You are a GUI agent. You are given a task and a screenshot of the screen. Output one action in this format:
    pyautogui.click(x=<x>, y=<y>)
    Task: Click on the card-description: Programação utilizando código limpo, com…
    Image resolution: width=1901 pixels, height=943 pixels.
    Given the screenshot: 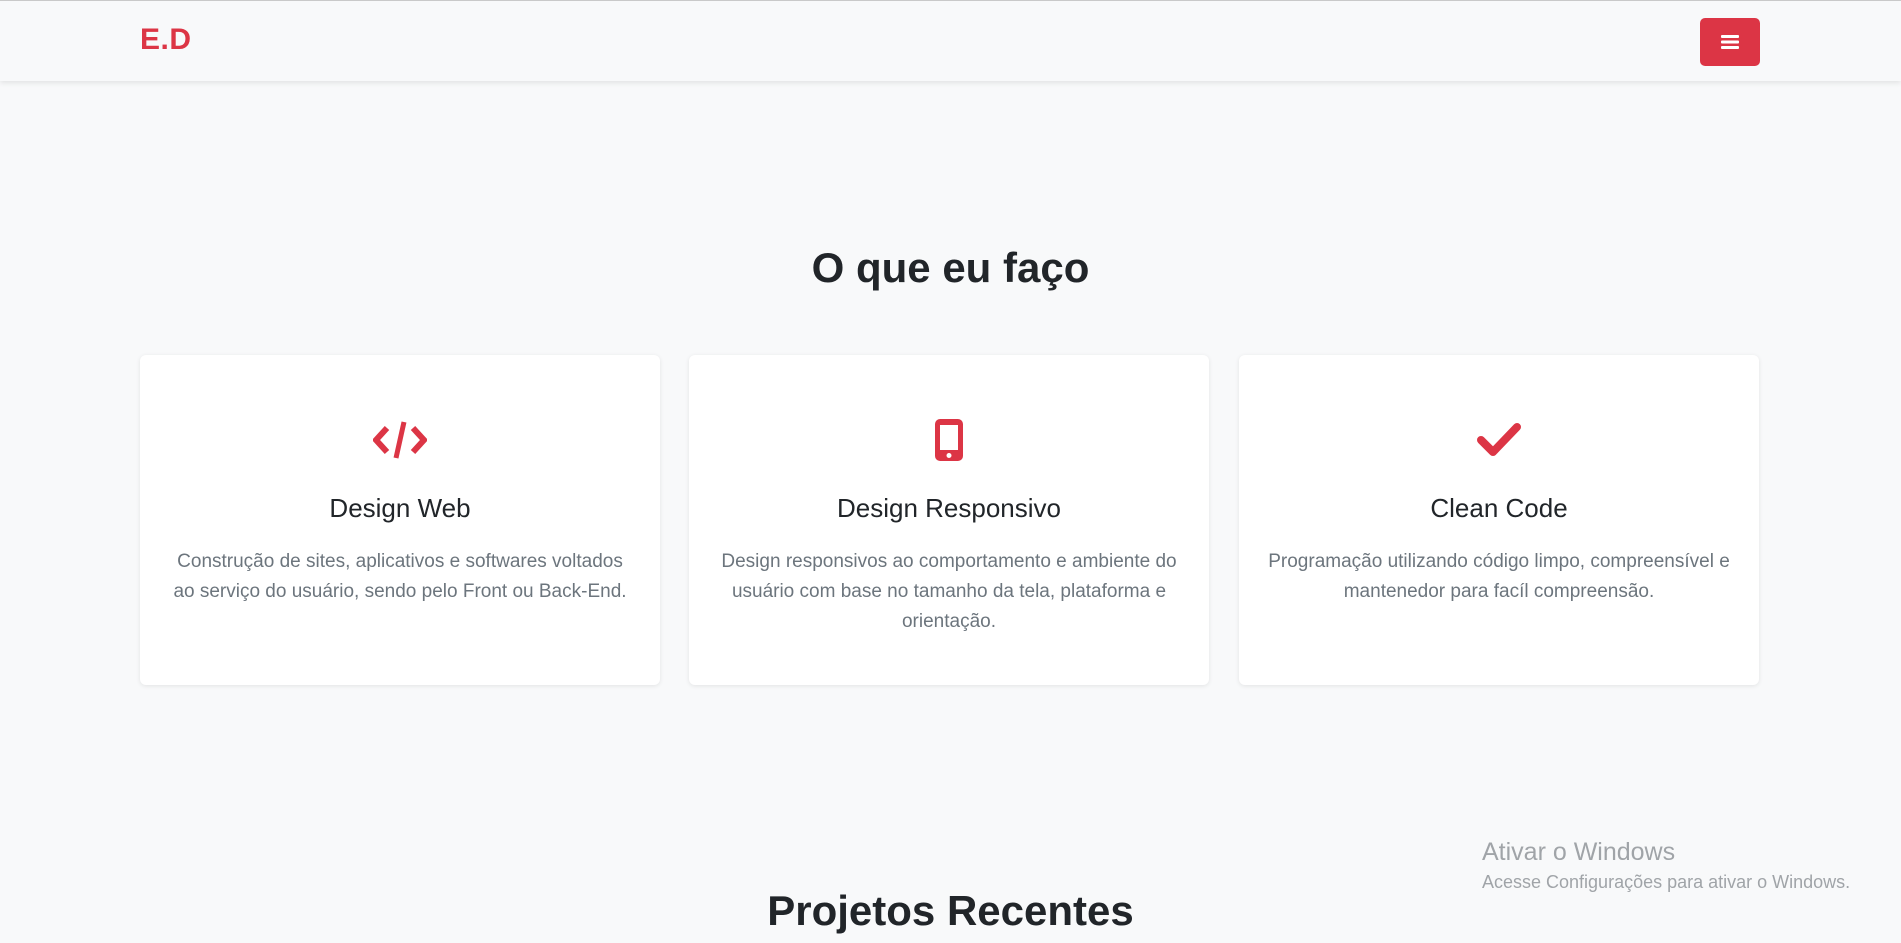 What is the action you would take?
    pyautogui.click(x=1499, y=576)
    